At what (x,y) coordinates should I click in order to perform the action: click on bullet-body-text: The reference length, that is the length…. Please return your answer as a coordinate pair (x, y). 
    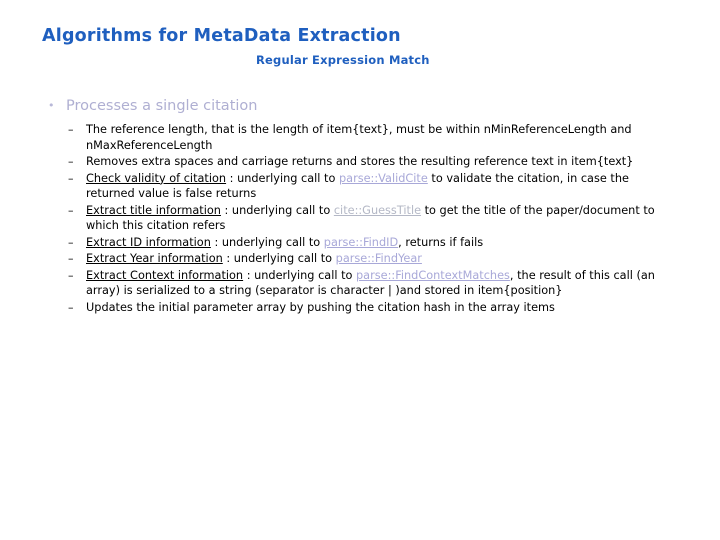
    Looking at the image, I should click on (359, 137).